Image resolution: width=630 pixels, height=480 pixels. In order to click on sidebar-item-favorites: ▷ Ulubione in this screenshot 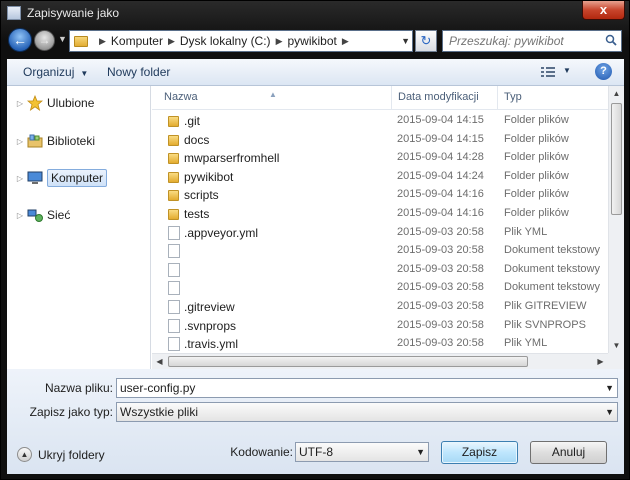, I will do `click(78, 103)`.